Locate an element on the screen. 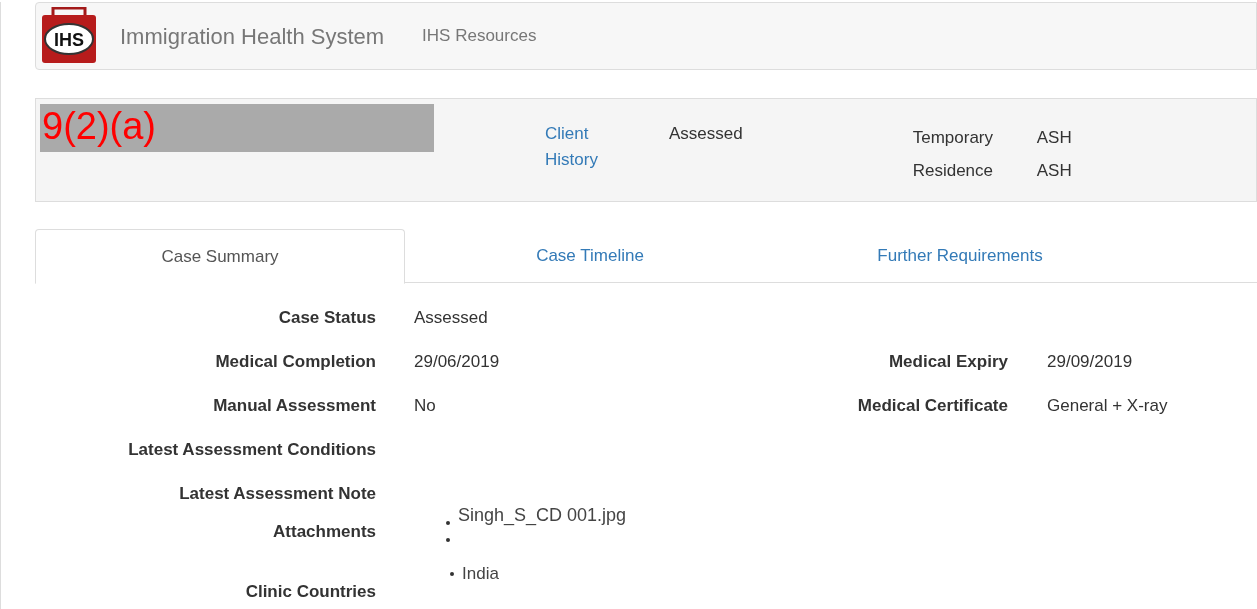 The image size is (1257, 609). field-label: Medical Certificate is located at coordinates (932, 406).